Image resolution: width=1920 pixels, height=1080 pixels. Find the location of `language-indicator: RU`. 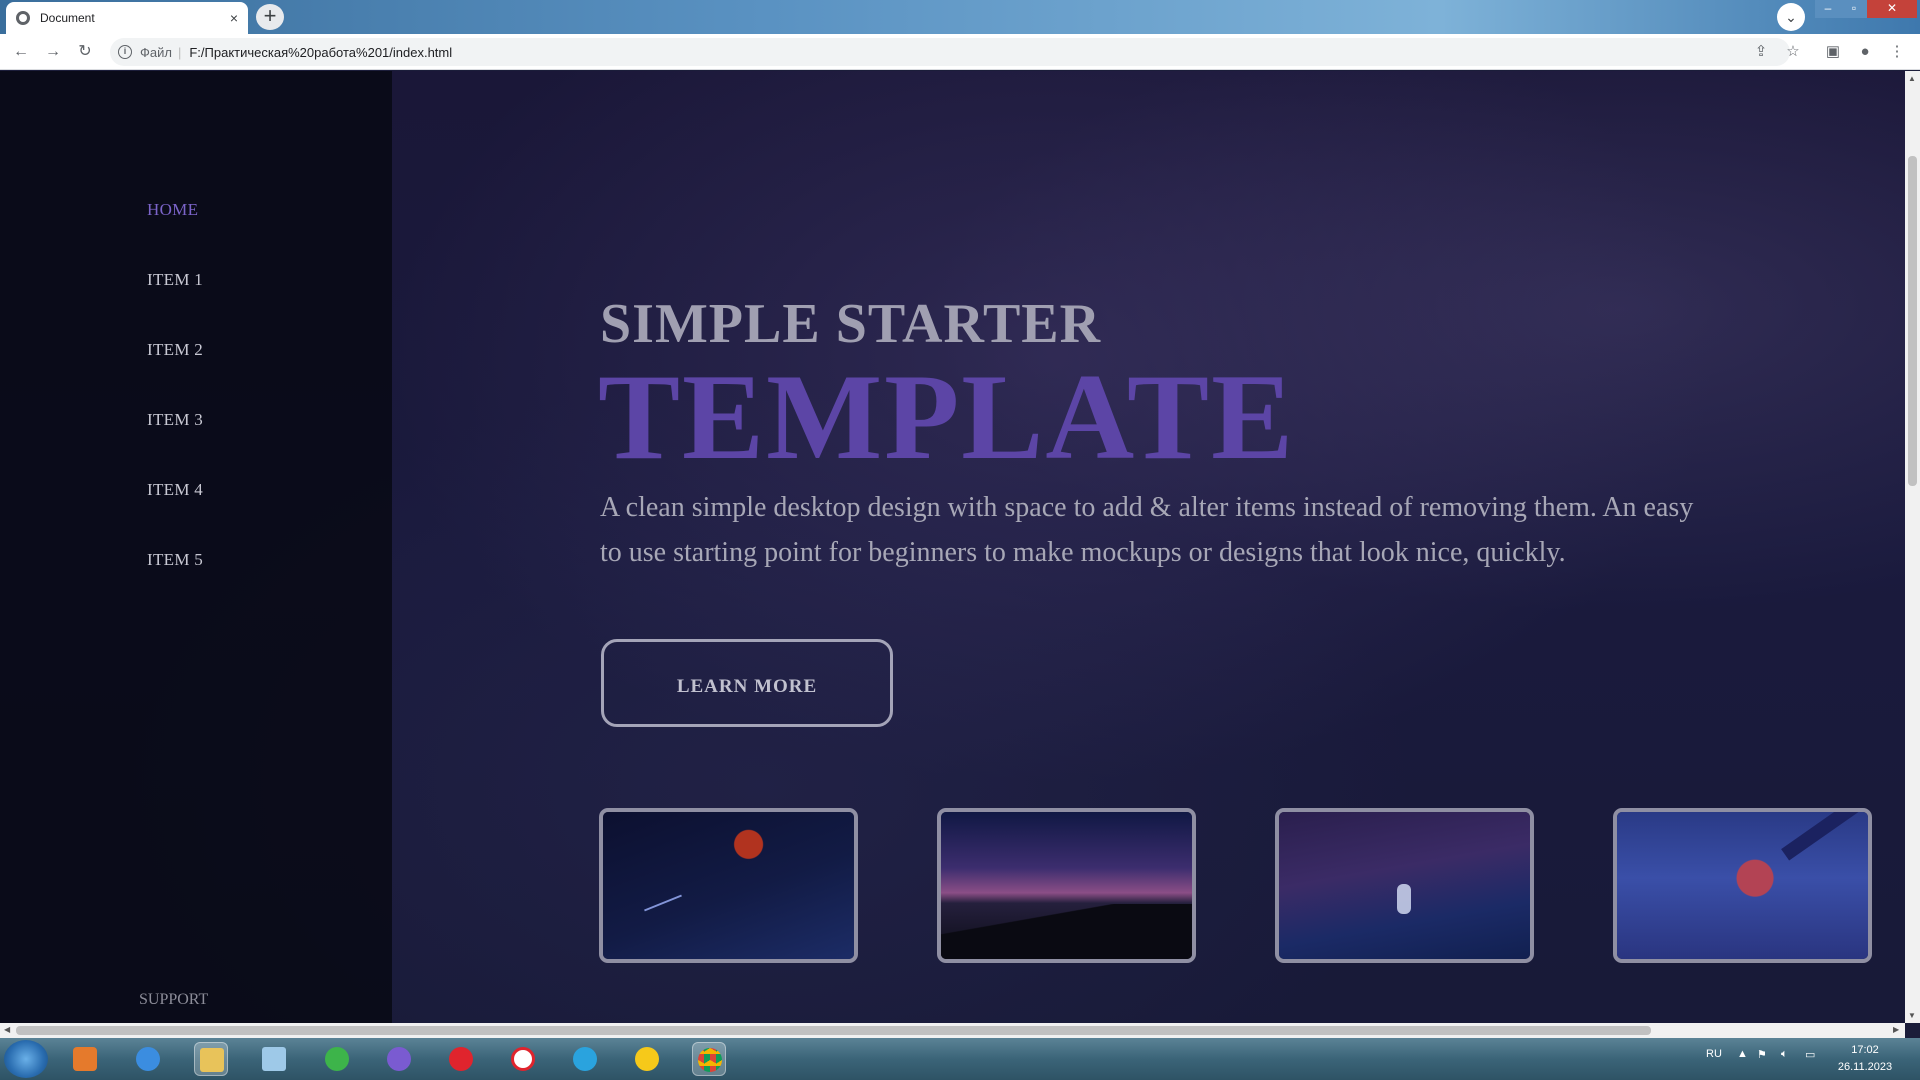

language-indicator: RU is located at coordinates (1714, 1054).